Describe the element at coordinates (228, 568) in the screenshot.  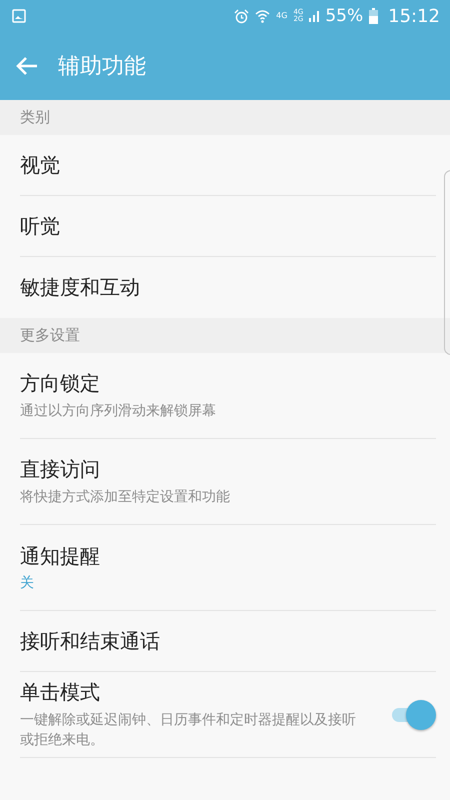
I see `settings-item: 通知提醒 关` at that location.